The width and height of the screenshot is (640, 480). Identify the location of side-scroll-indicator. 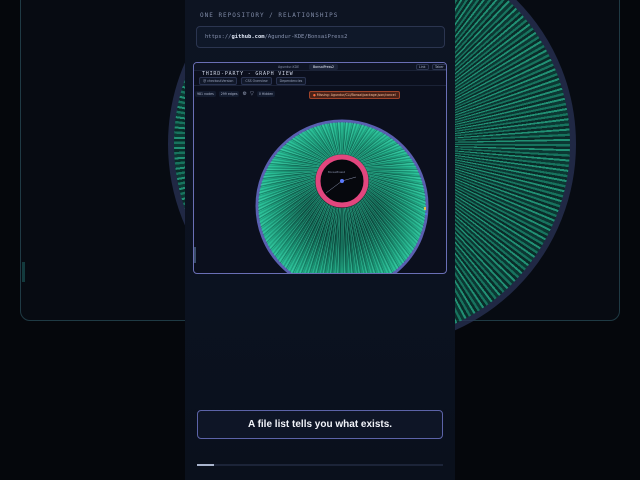
(195, 255).